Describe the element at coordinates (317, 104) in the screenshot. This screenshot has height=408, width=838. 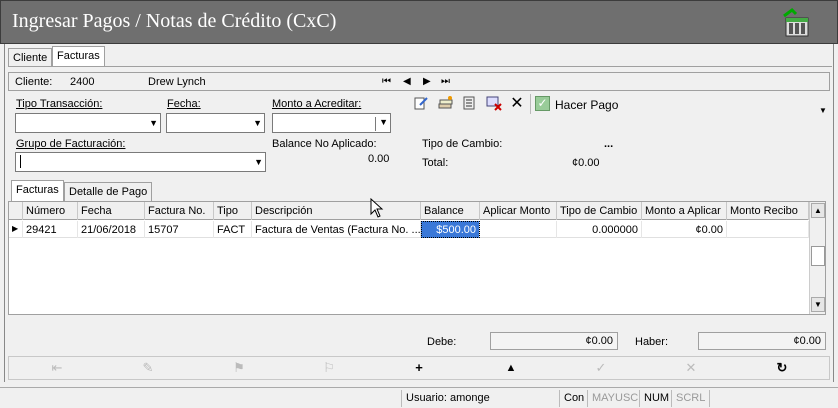
I see `monto-acreditar-label: Monto a Acreditar:` at that location.